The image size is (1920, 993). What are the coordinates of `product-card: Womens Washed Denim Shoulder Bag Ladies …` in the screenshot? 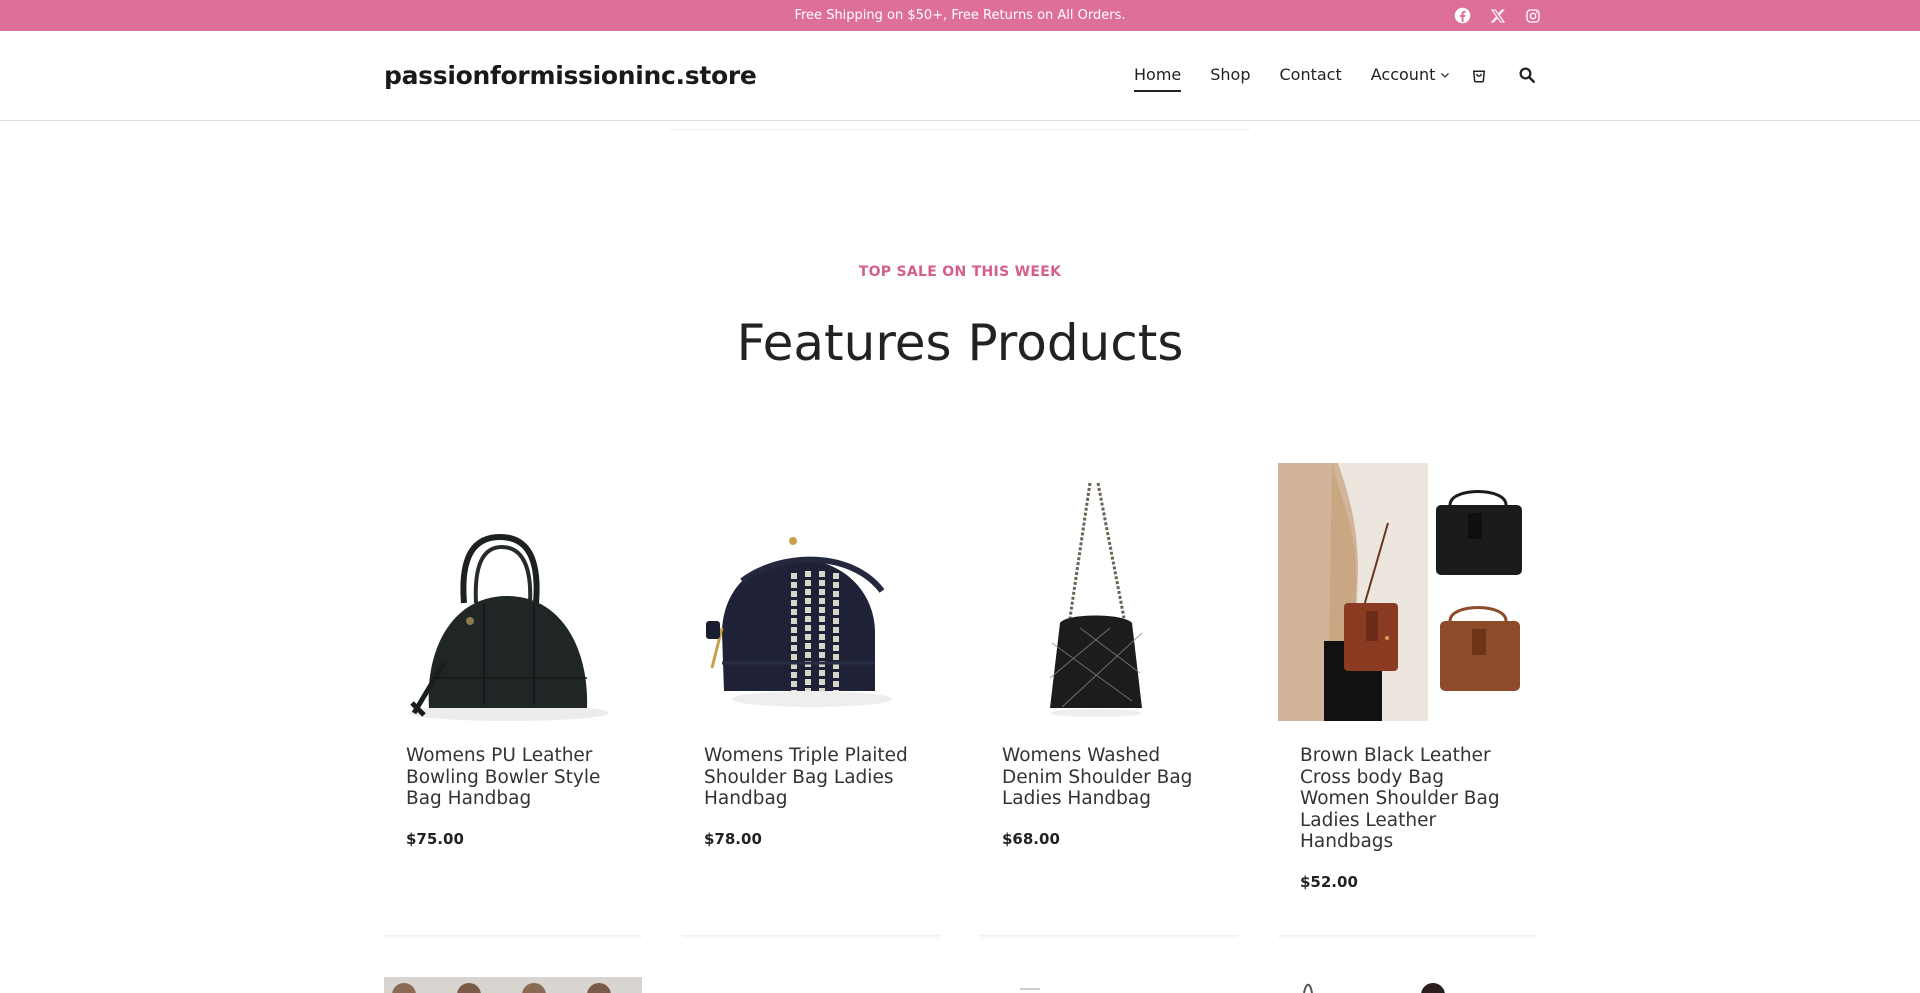 It's located at (1109, 677).